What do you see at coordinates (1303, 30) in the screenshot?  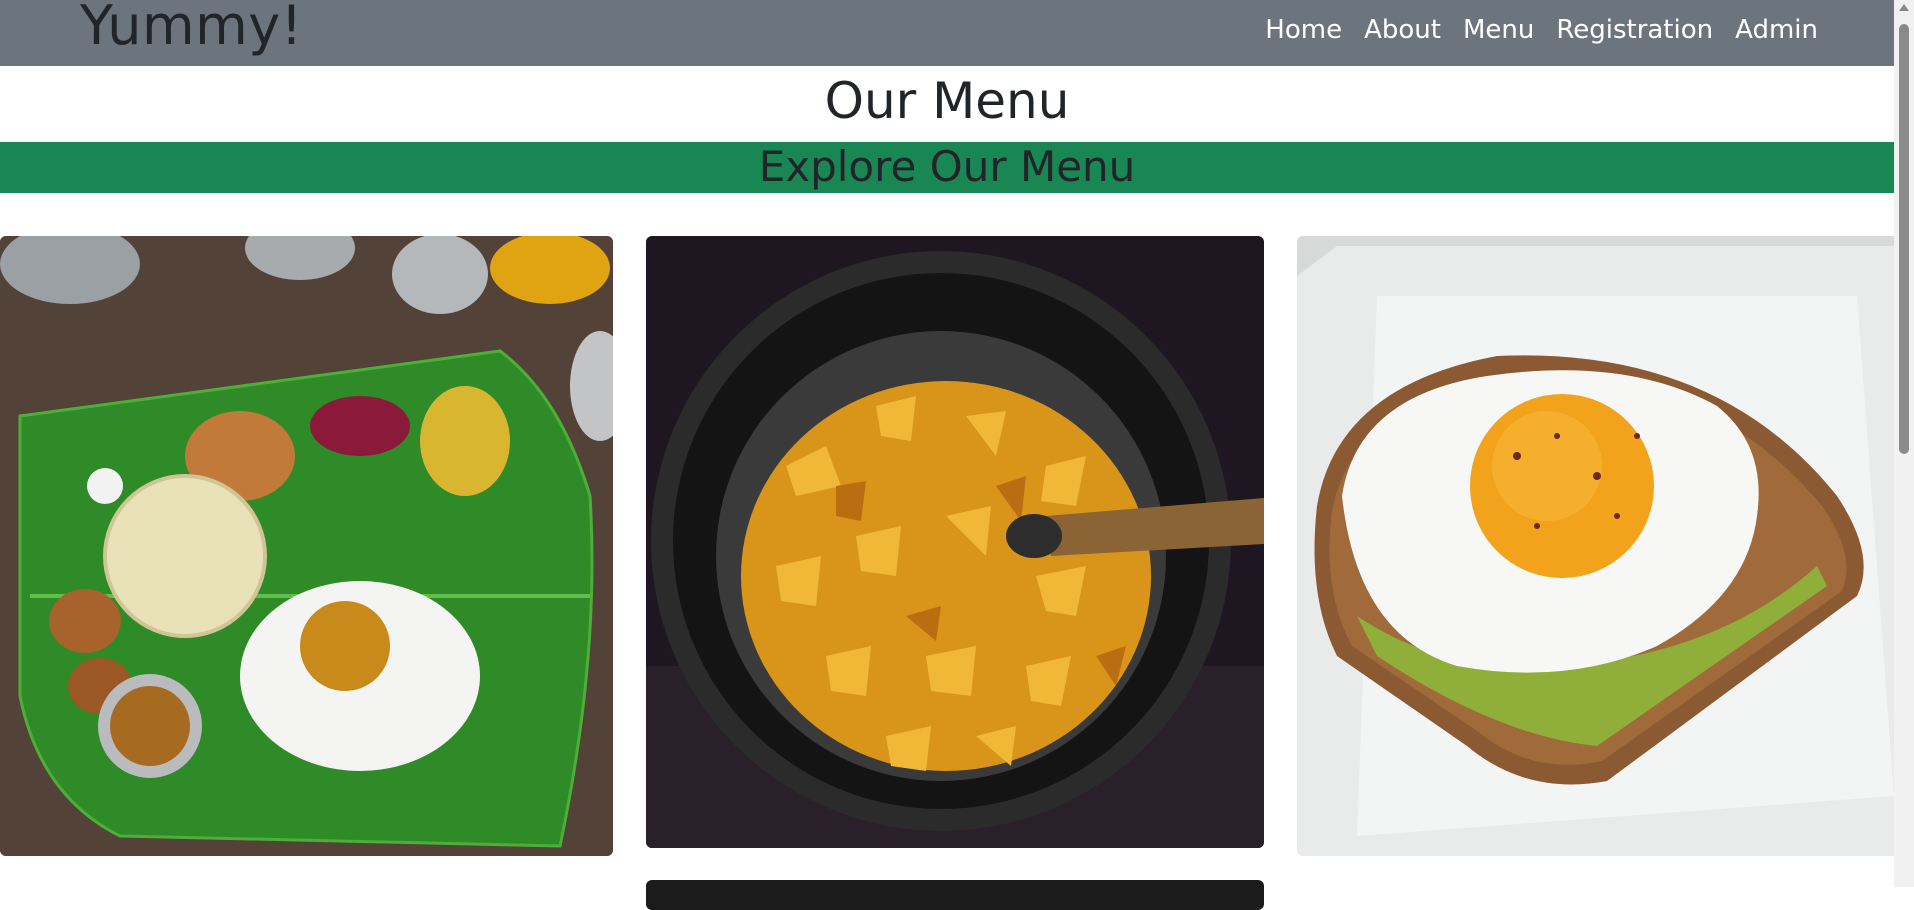 I see `nav-link-home: Home` at bounding box center [1303, 30].